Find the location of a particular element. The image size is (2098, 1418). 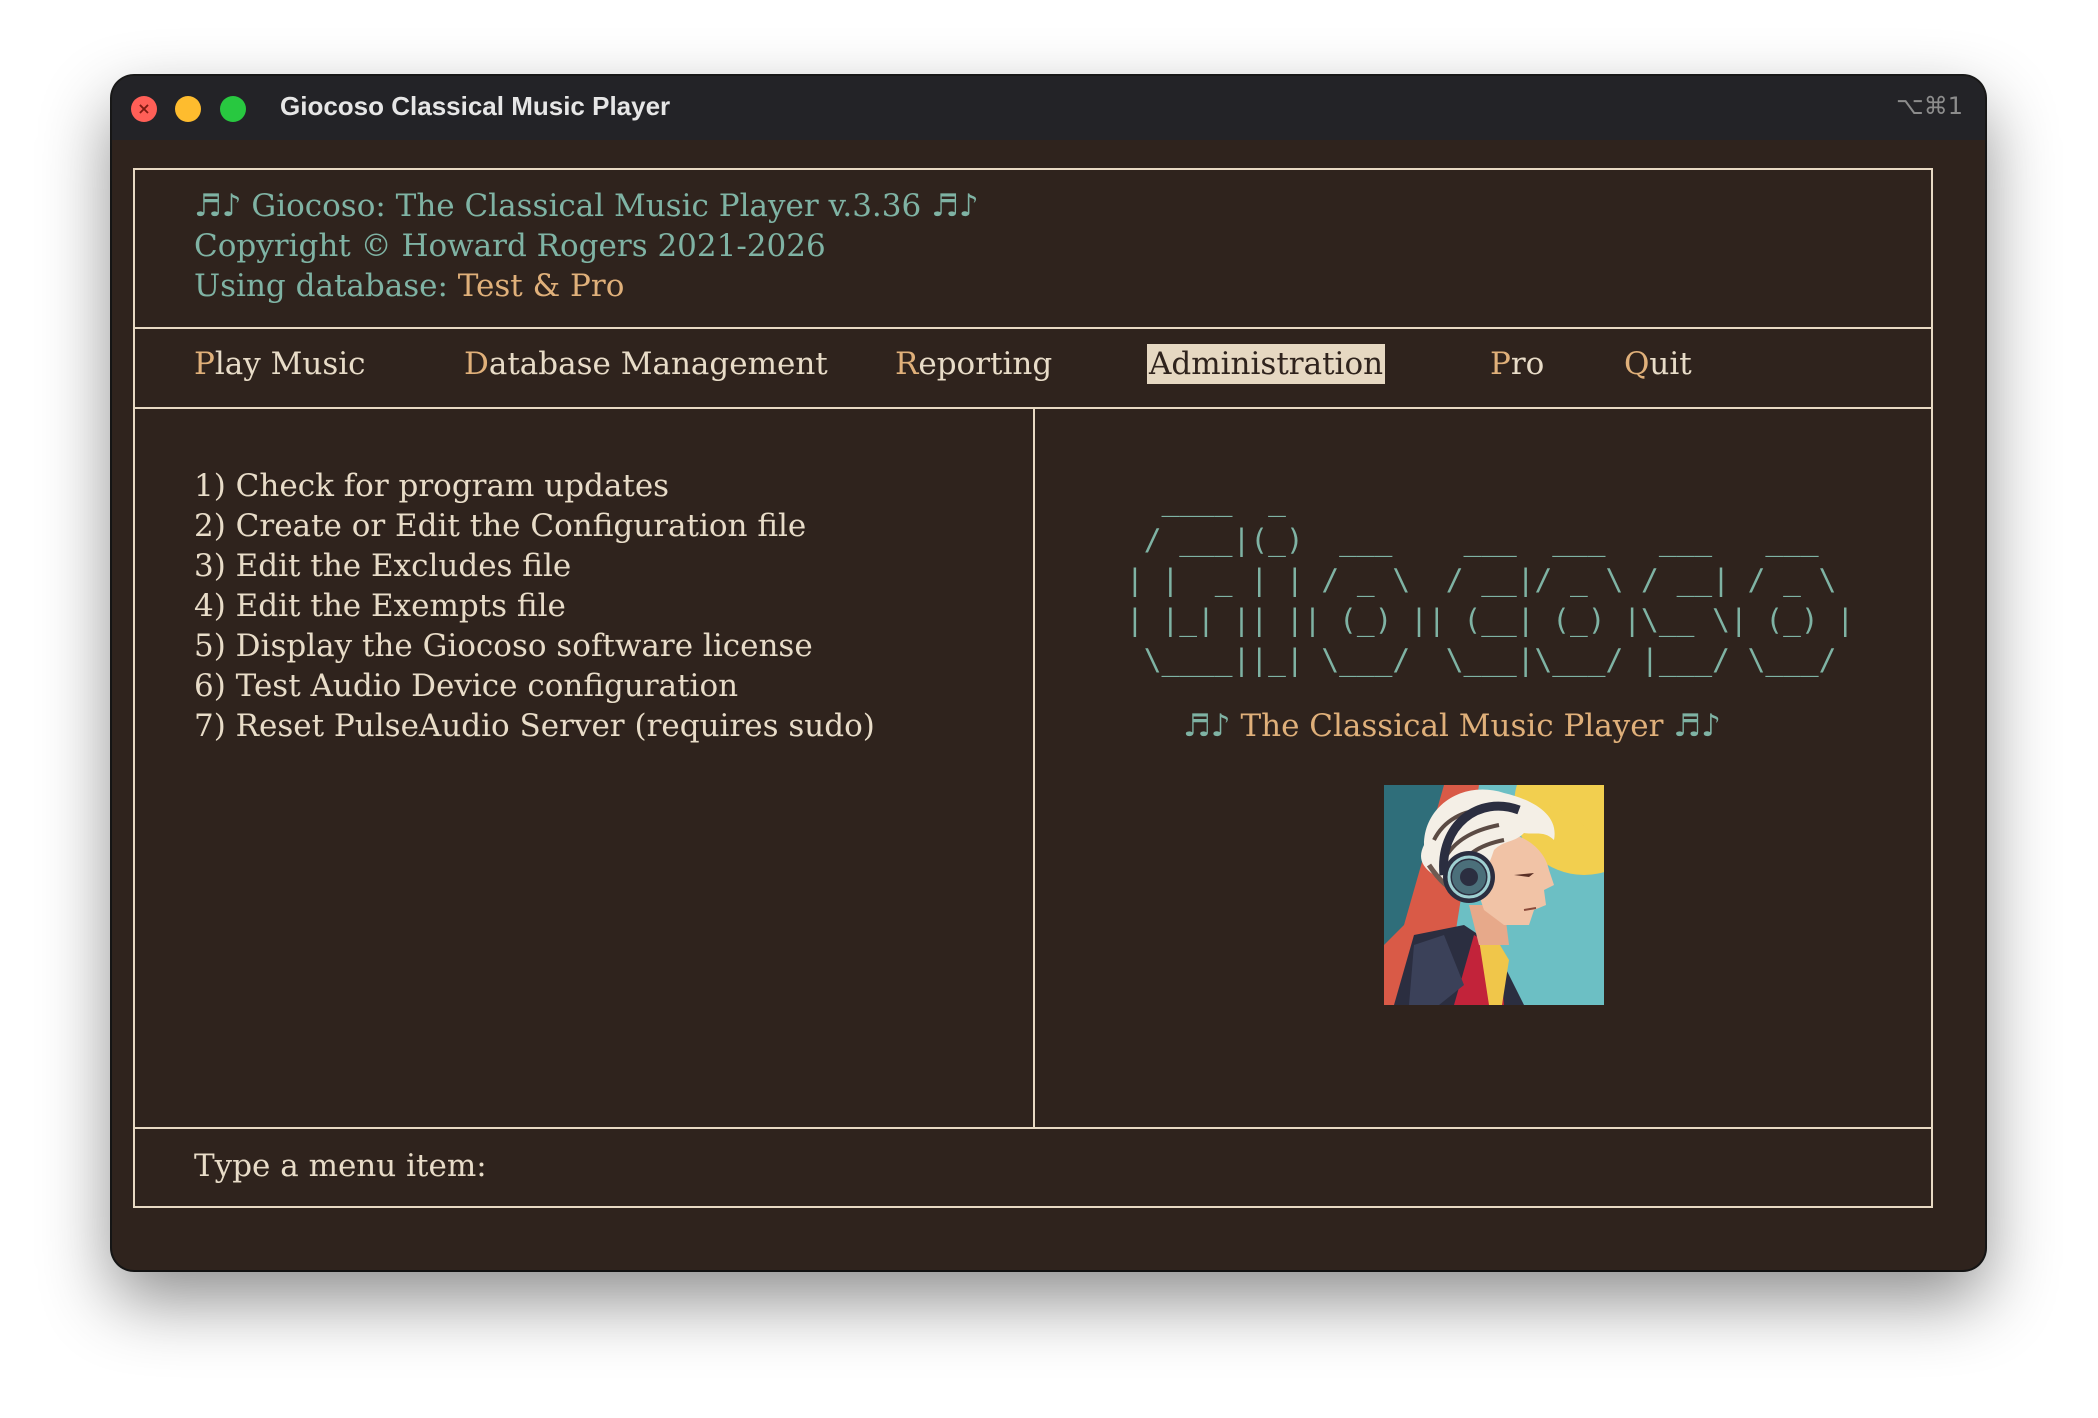

option-edit-configuration: 2) Create or Edit the Configuration file is located at coordinates (500, 526).